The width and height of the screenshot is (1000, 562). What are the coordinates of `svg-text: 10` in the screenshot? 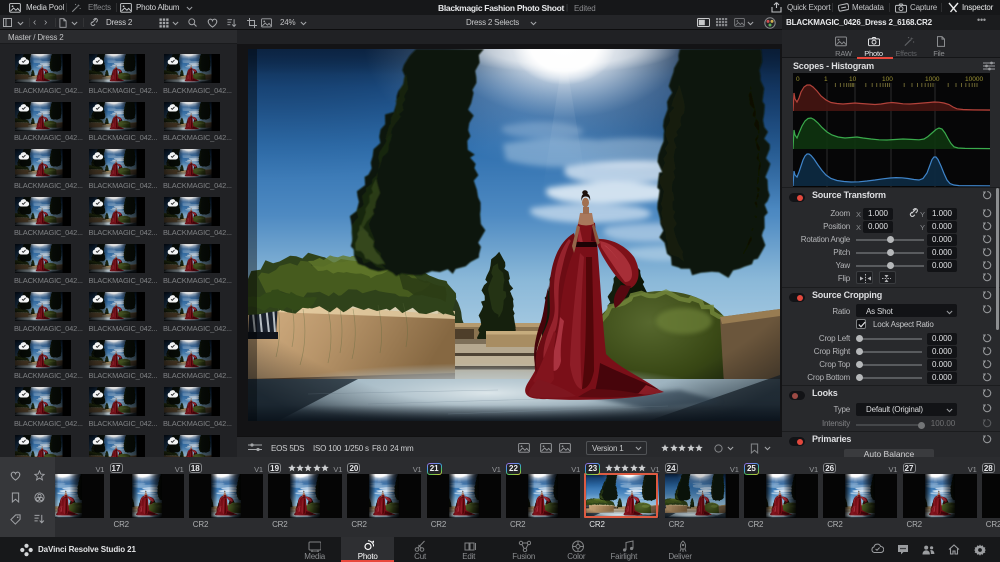 It's located at (853, 79).